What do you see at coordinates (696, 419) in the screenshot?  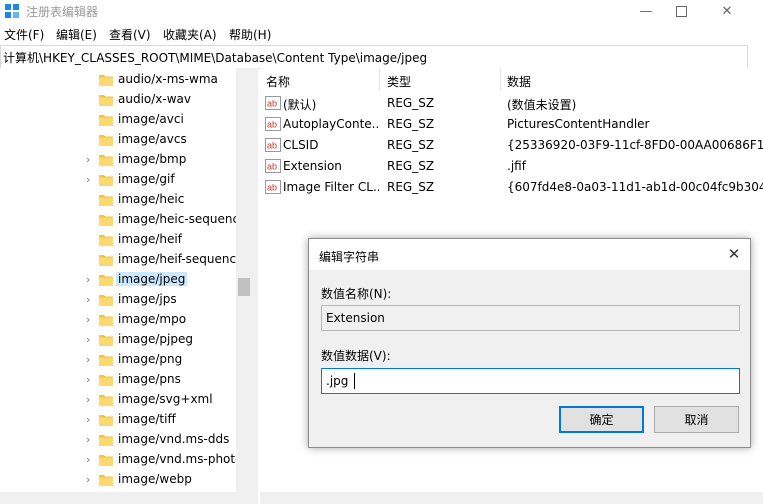 I see `cancel-button: 取消` at bounding box center [696, 419].